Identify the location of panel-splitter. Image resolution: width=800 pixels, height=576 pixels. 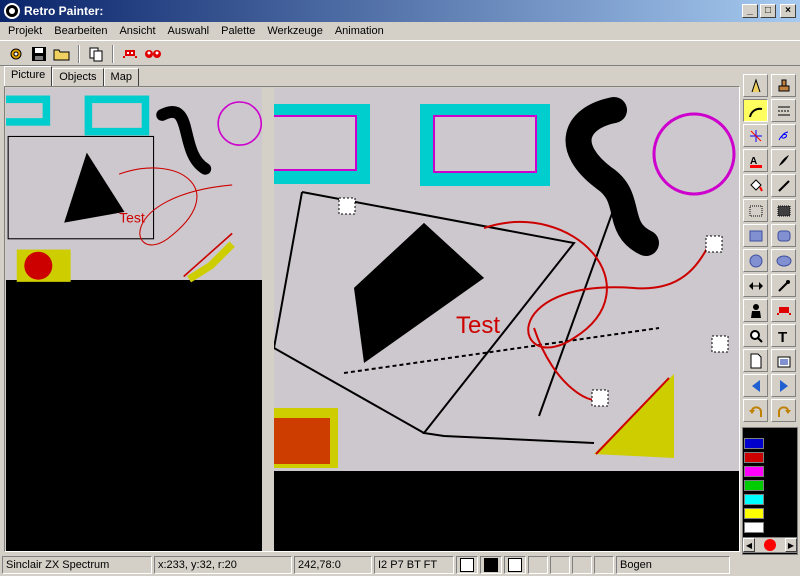
(268, 319).